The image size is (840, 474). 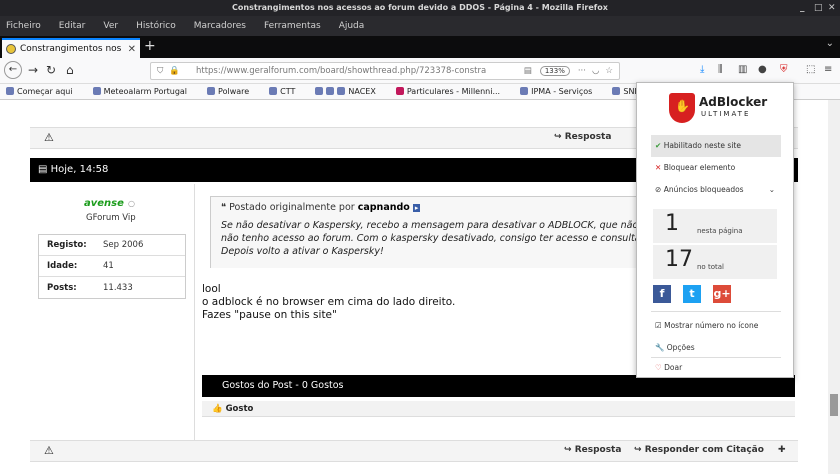 I want to click on stat-key: Registo:, so click(x=67, y=245).